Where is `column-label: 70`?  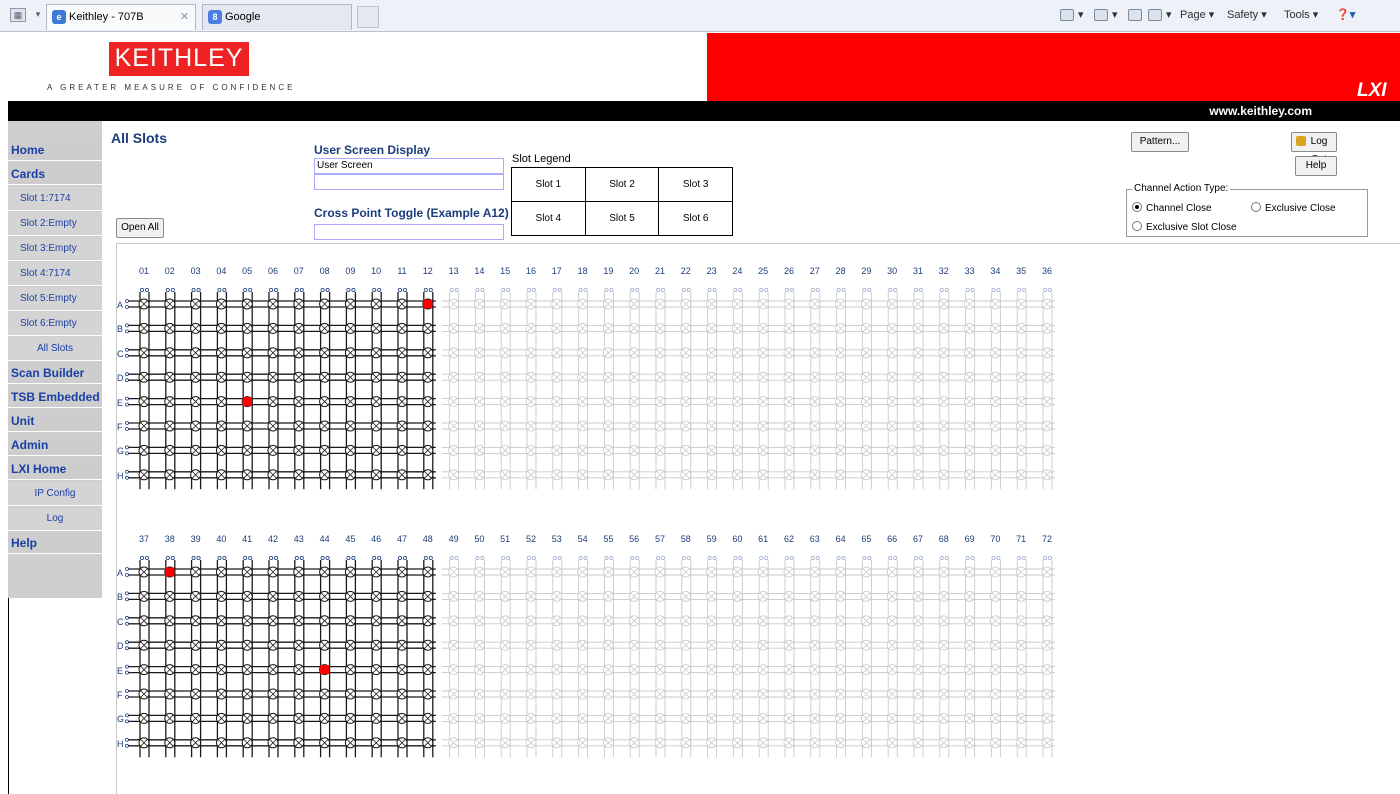
column-label: 70 is located at coordinates (995, 539).